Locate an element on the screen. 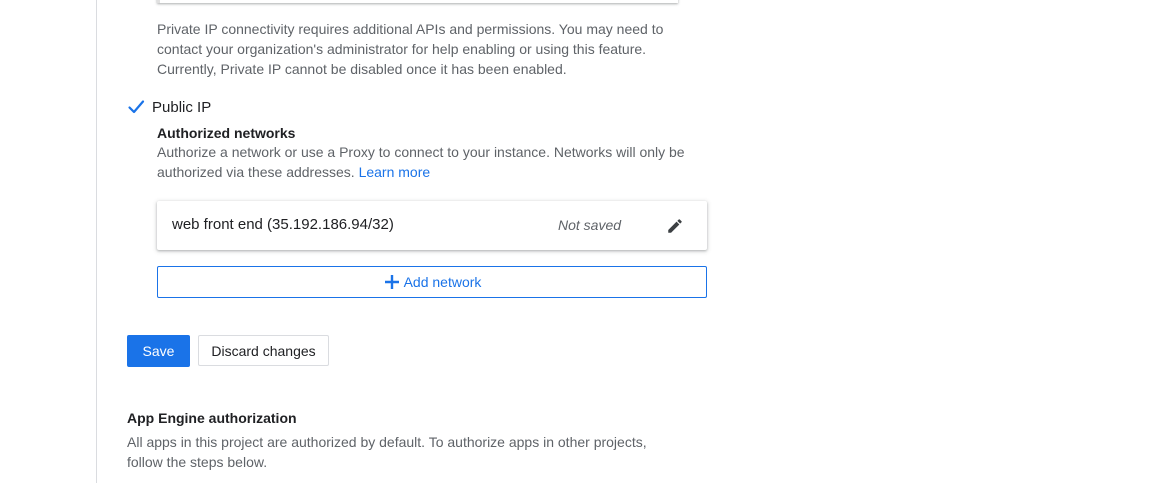 This screenshot has height=483, width=1170. app-engine-title: App Engine authorization is located at coordinates (212, 418).